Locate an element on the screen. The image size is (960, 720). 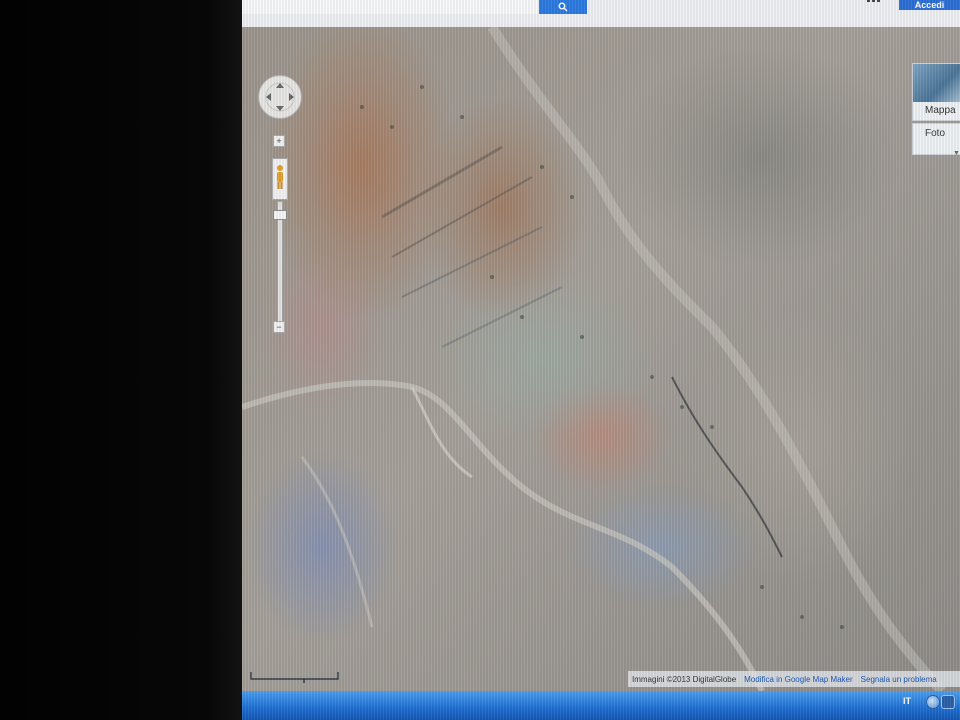
maps-header: Accedi is located at coordinates (601, 14).